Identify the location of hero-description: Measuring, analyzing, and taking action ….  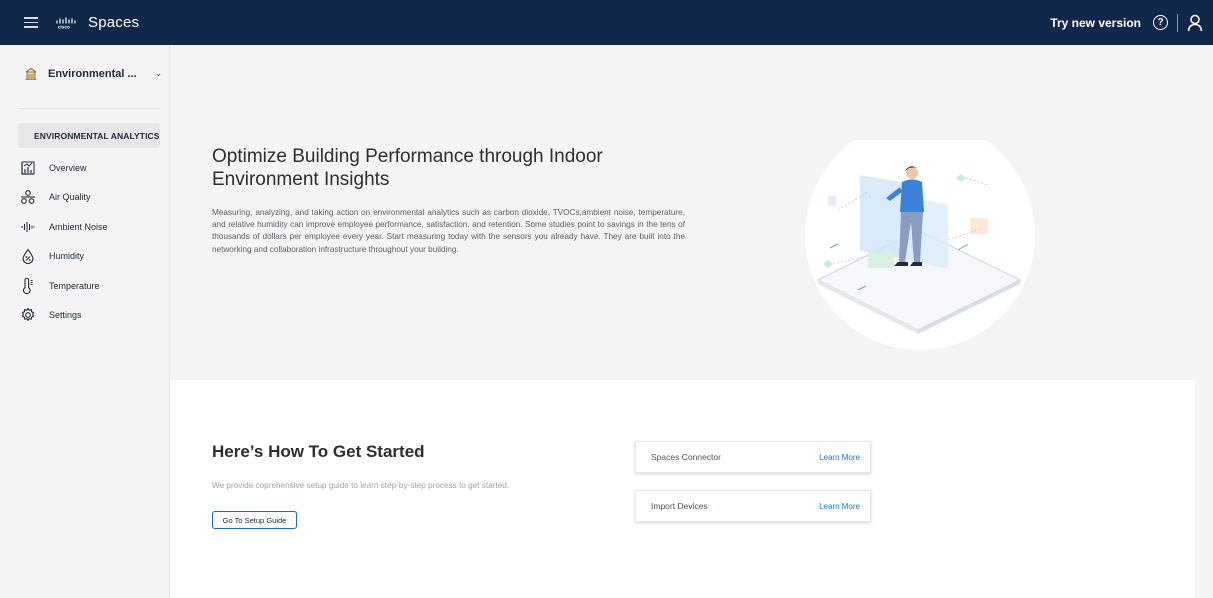
(448, 231).